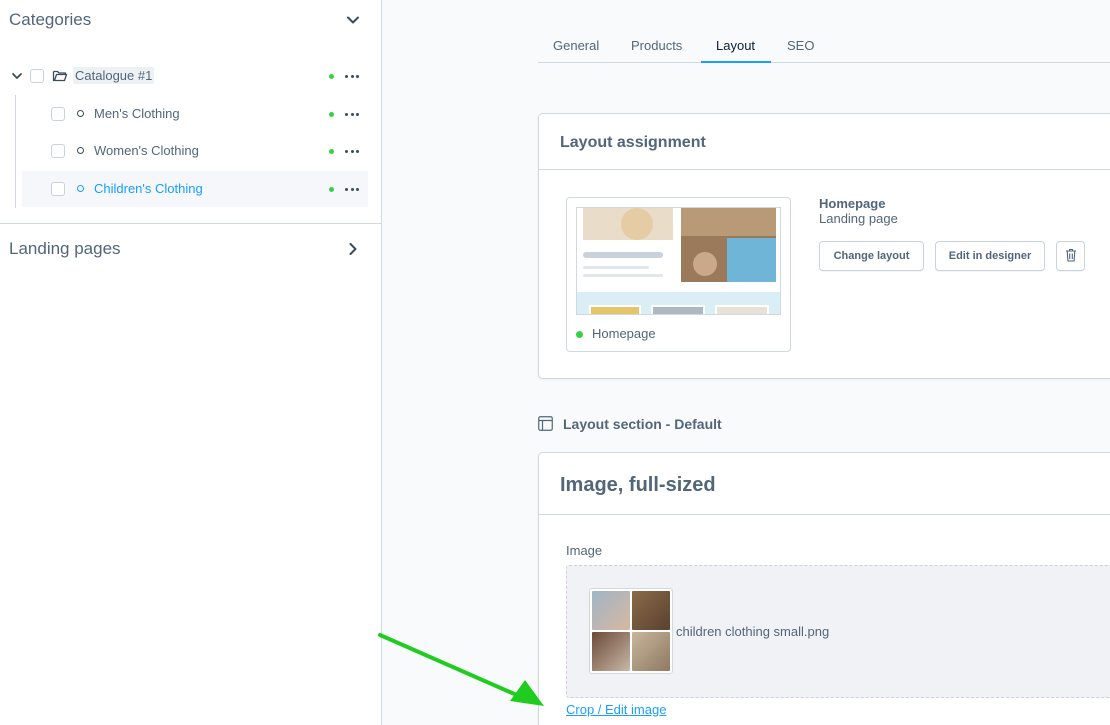 Image resolution: width=1110 pixels, height=725 pixels. Describe the element at coordinates (678, 261) in the screenshot. I see `layout-preview-thumbnail` at that location.